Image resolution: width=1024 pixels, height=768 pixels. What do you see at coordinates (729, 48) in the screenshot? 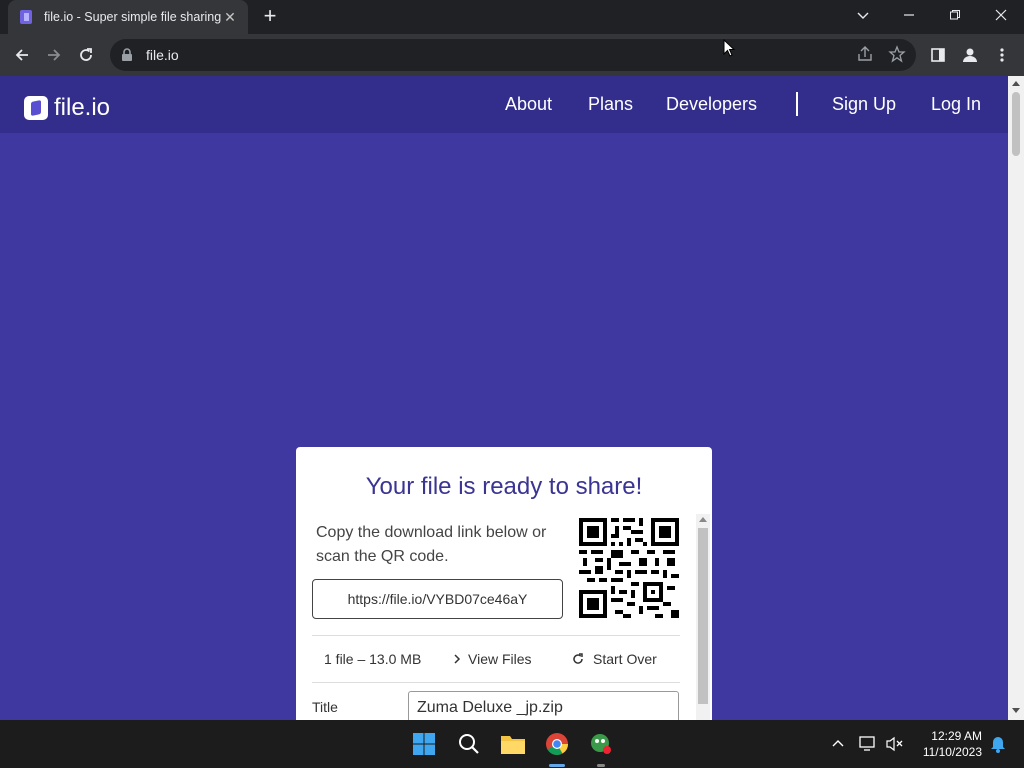
I see `mouse-cursor-icon` at bounding box center [729, 48].